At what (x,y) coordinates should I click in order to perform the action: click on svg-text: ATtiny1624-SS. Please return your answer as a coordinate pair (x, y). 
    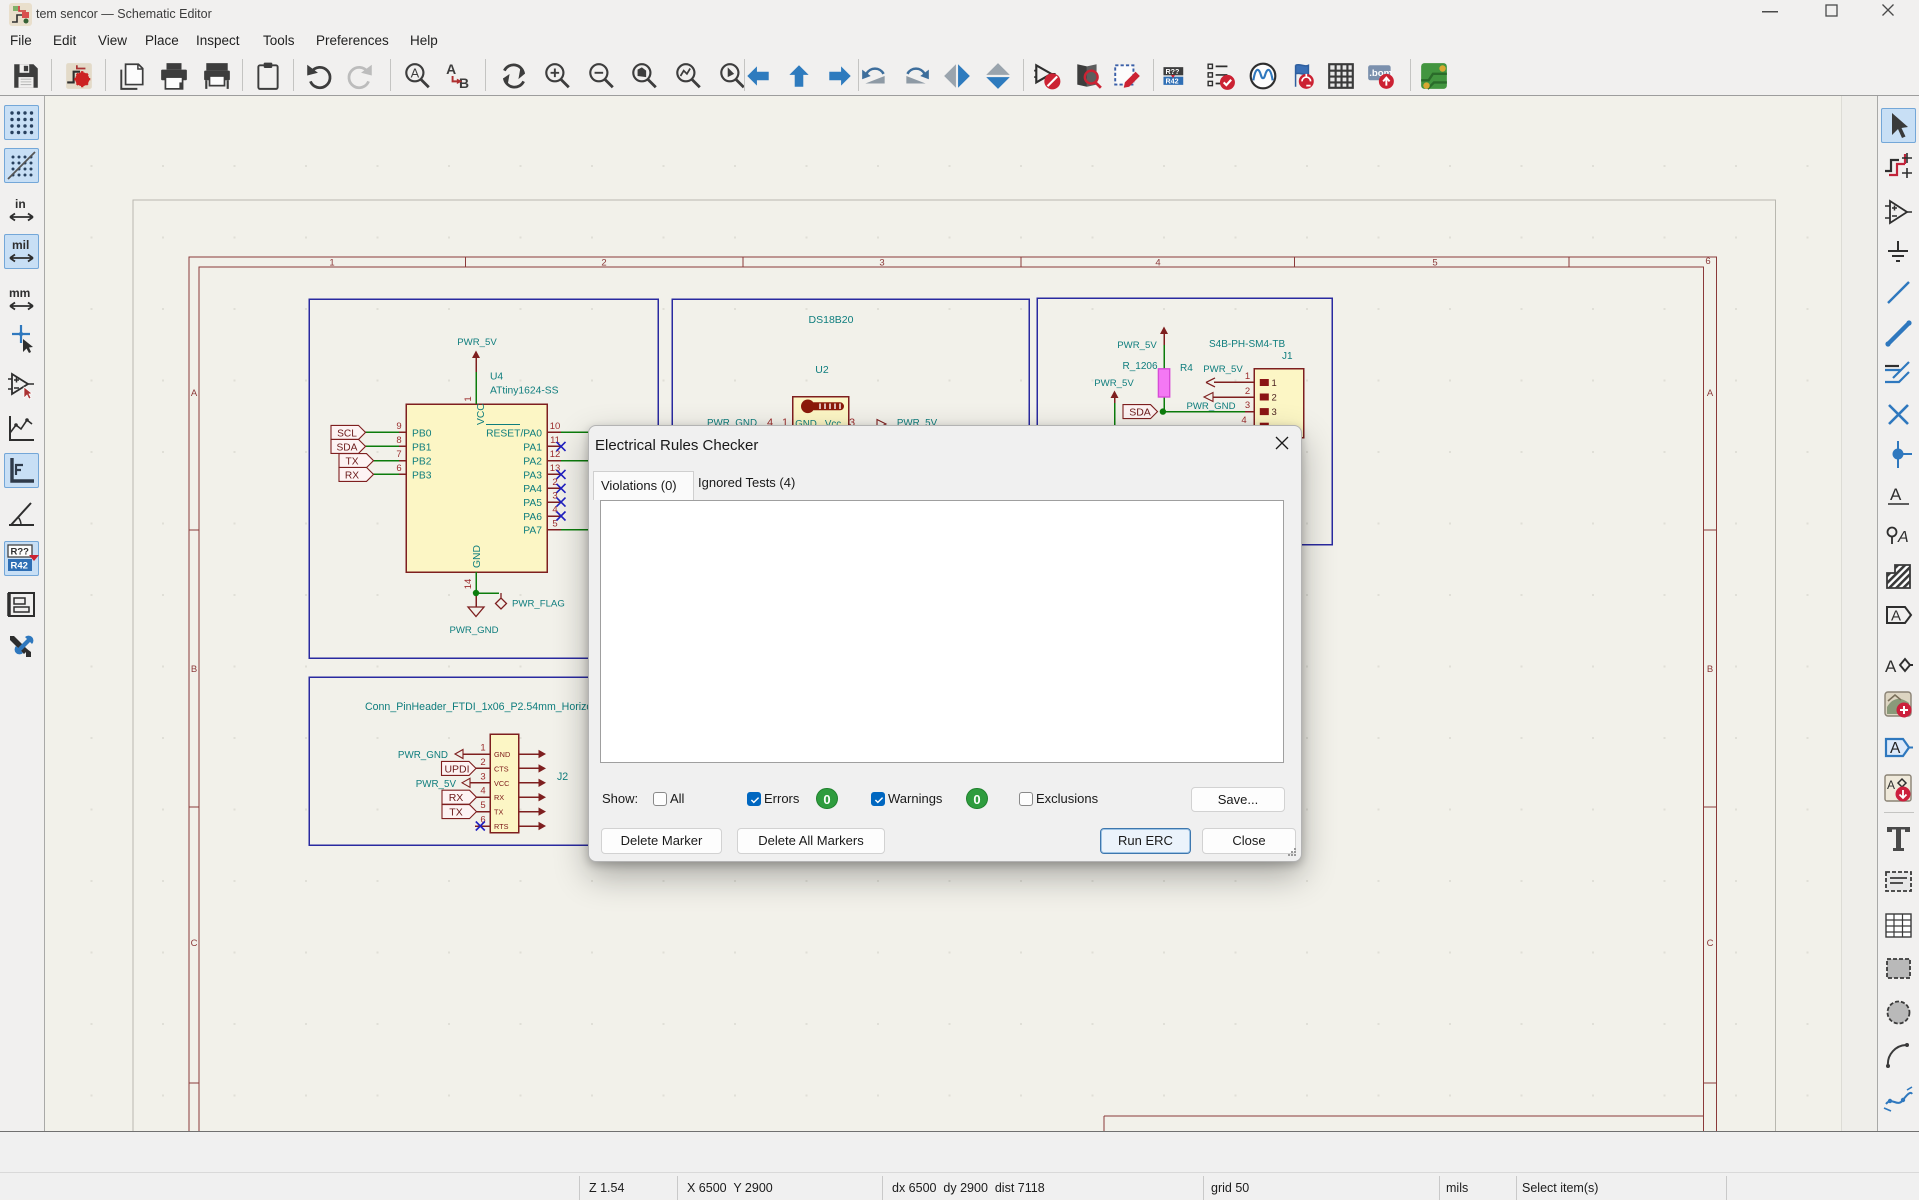
    Looking at the image, I should click on (524, 391).